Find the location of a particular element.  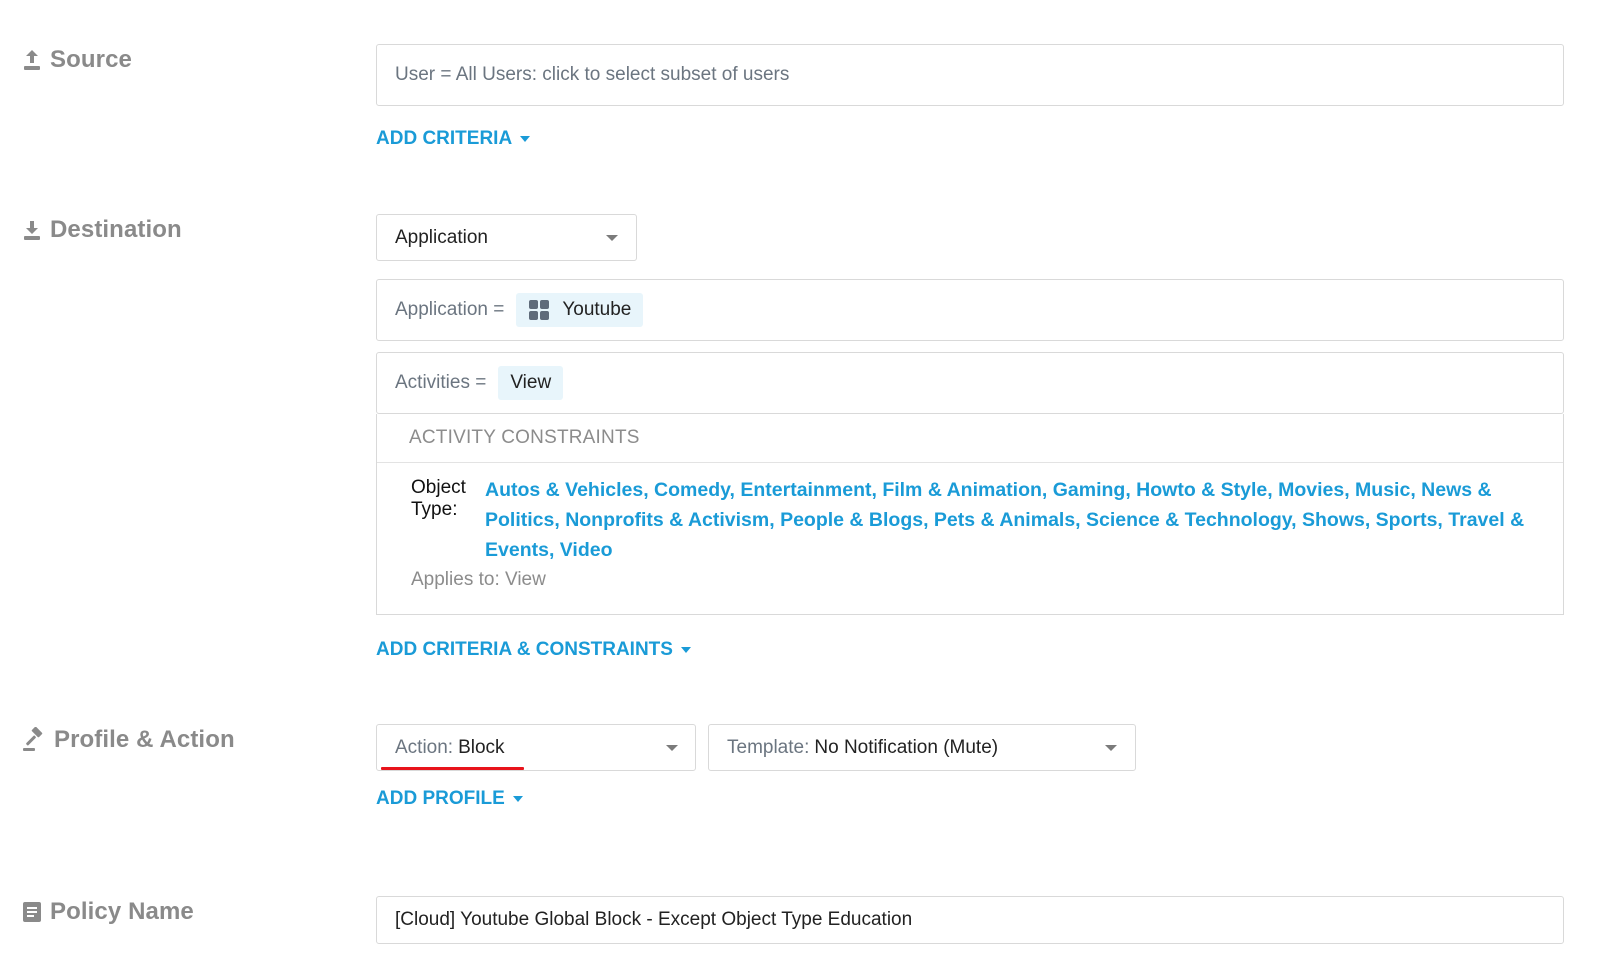

source-label-text: Source is located at coordinates (91, 59).